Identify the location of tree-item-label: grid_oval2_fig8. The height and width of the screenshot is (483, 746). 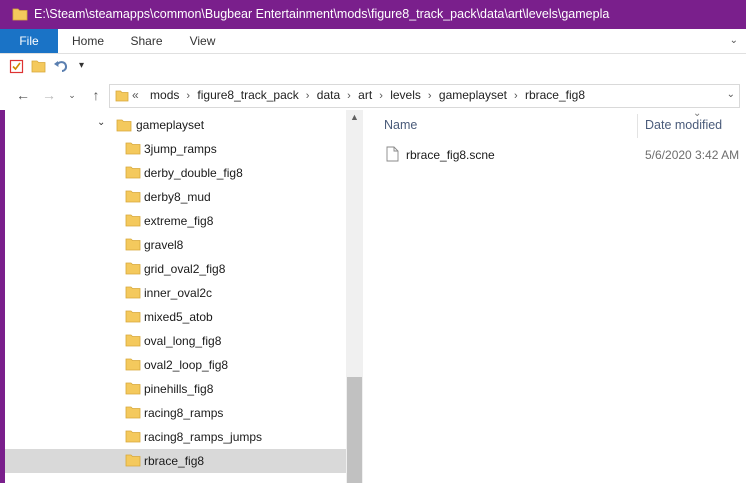
(185, 269).